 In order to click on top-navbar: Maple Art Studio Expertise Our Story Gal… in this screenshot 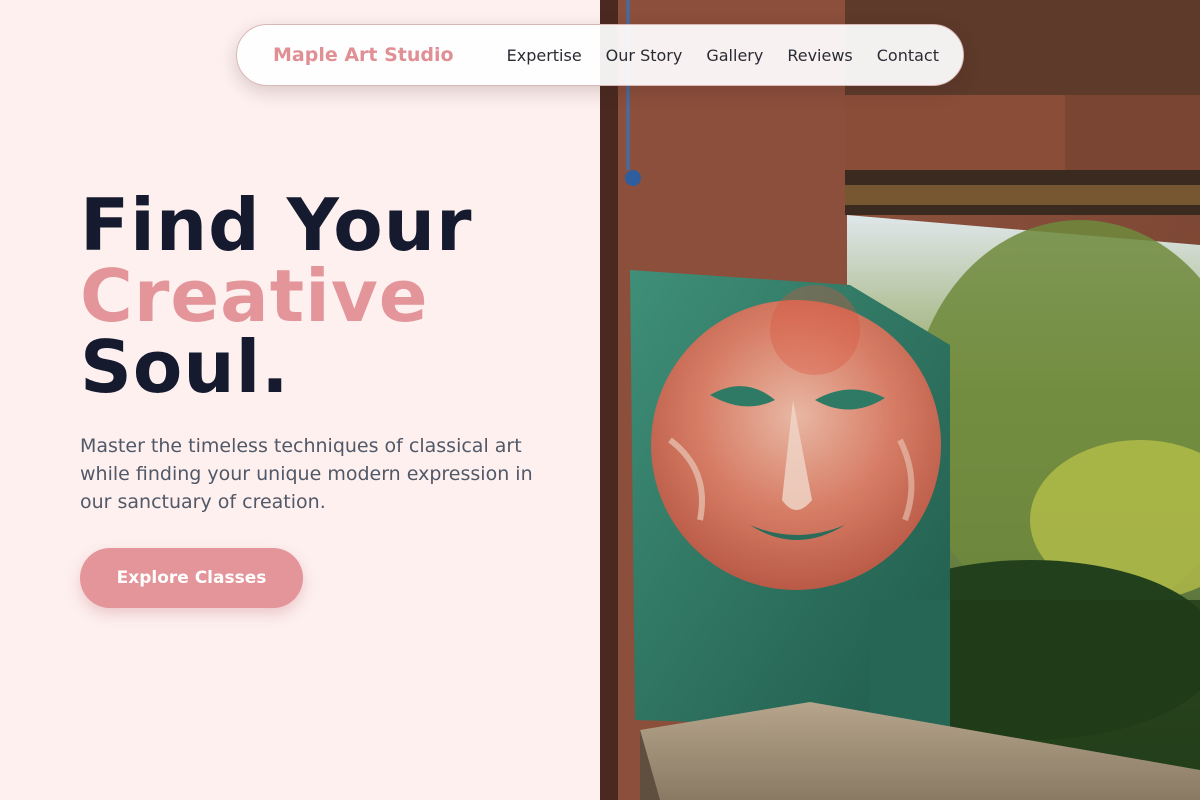, I will do `click(600, 55)`.